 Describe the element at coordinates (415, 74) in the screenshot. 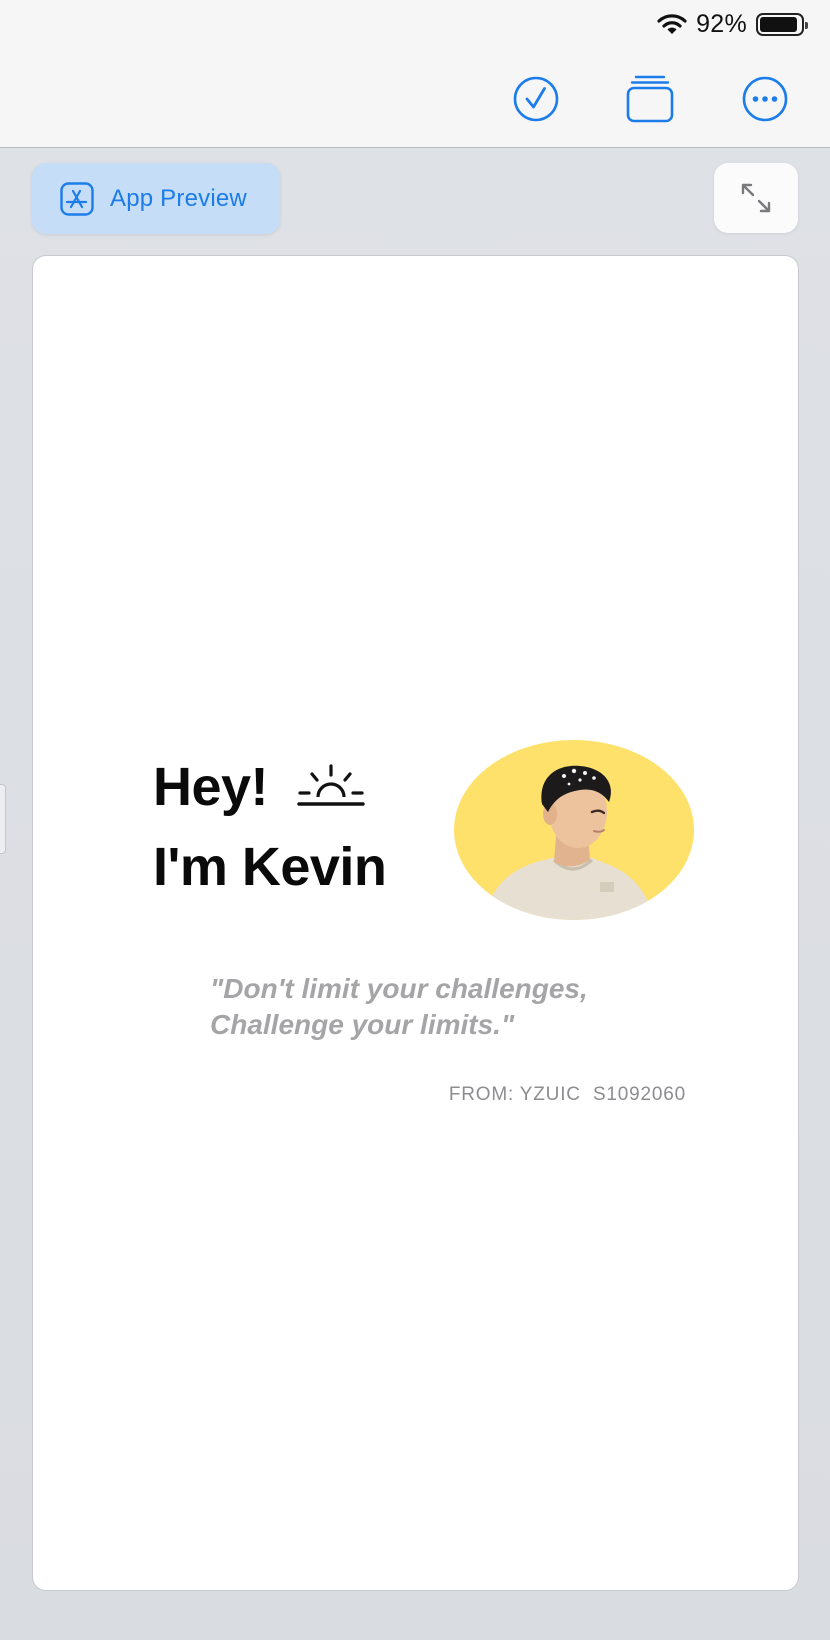

I see `top-toolbar: 92%` at that location.